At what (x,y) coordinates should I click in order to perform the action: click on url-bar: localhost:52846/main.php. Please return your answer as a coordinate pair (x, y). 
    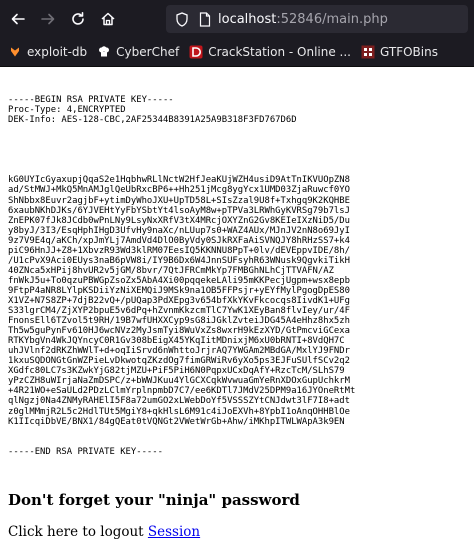
    Looking at the image, I should click on (317, 19).